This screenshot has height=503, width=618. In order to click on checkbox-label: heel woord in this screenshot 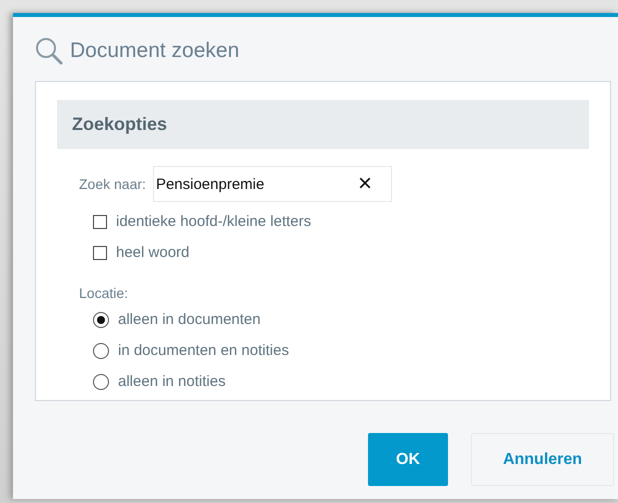, I will do `click(153, 252)`.